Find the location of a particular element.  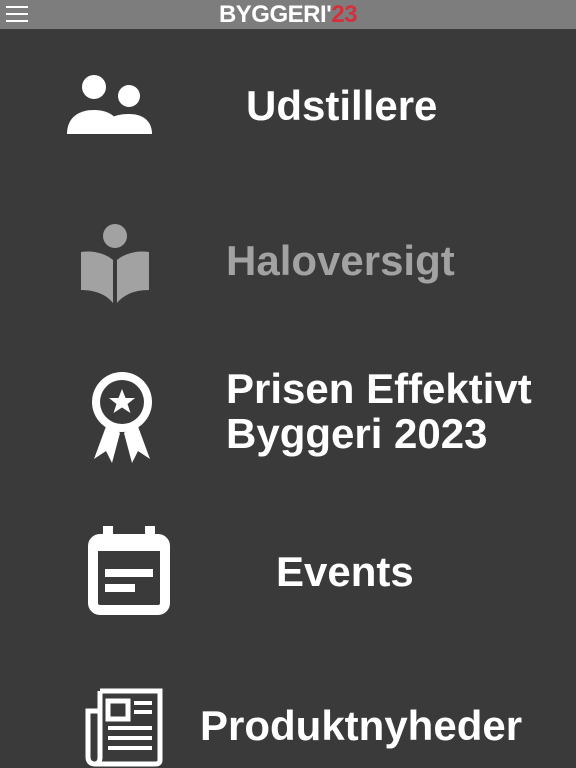

top-bar: BYGGERI'23 is located at coordinates (288, 14).